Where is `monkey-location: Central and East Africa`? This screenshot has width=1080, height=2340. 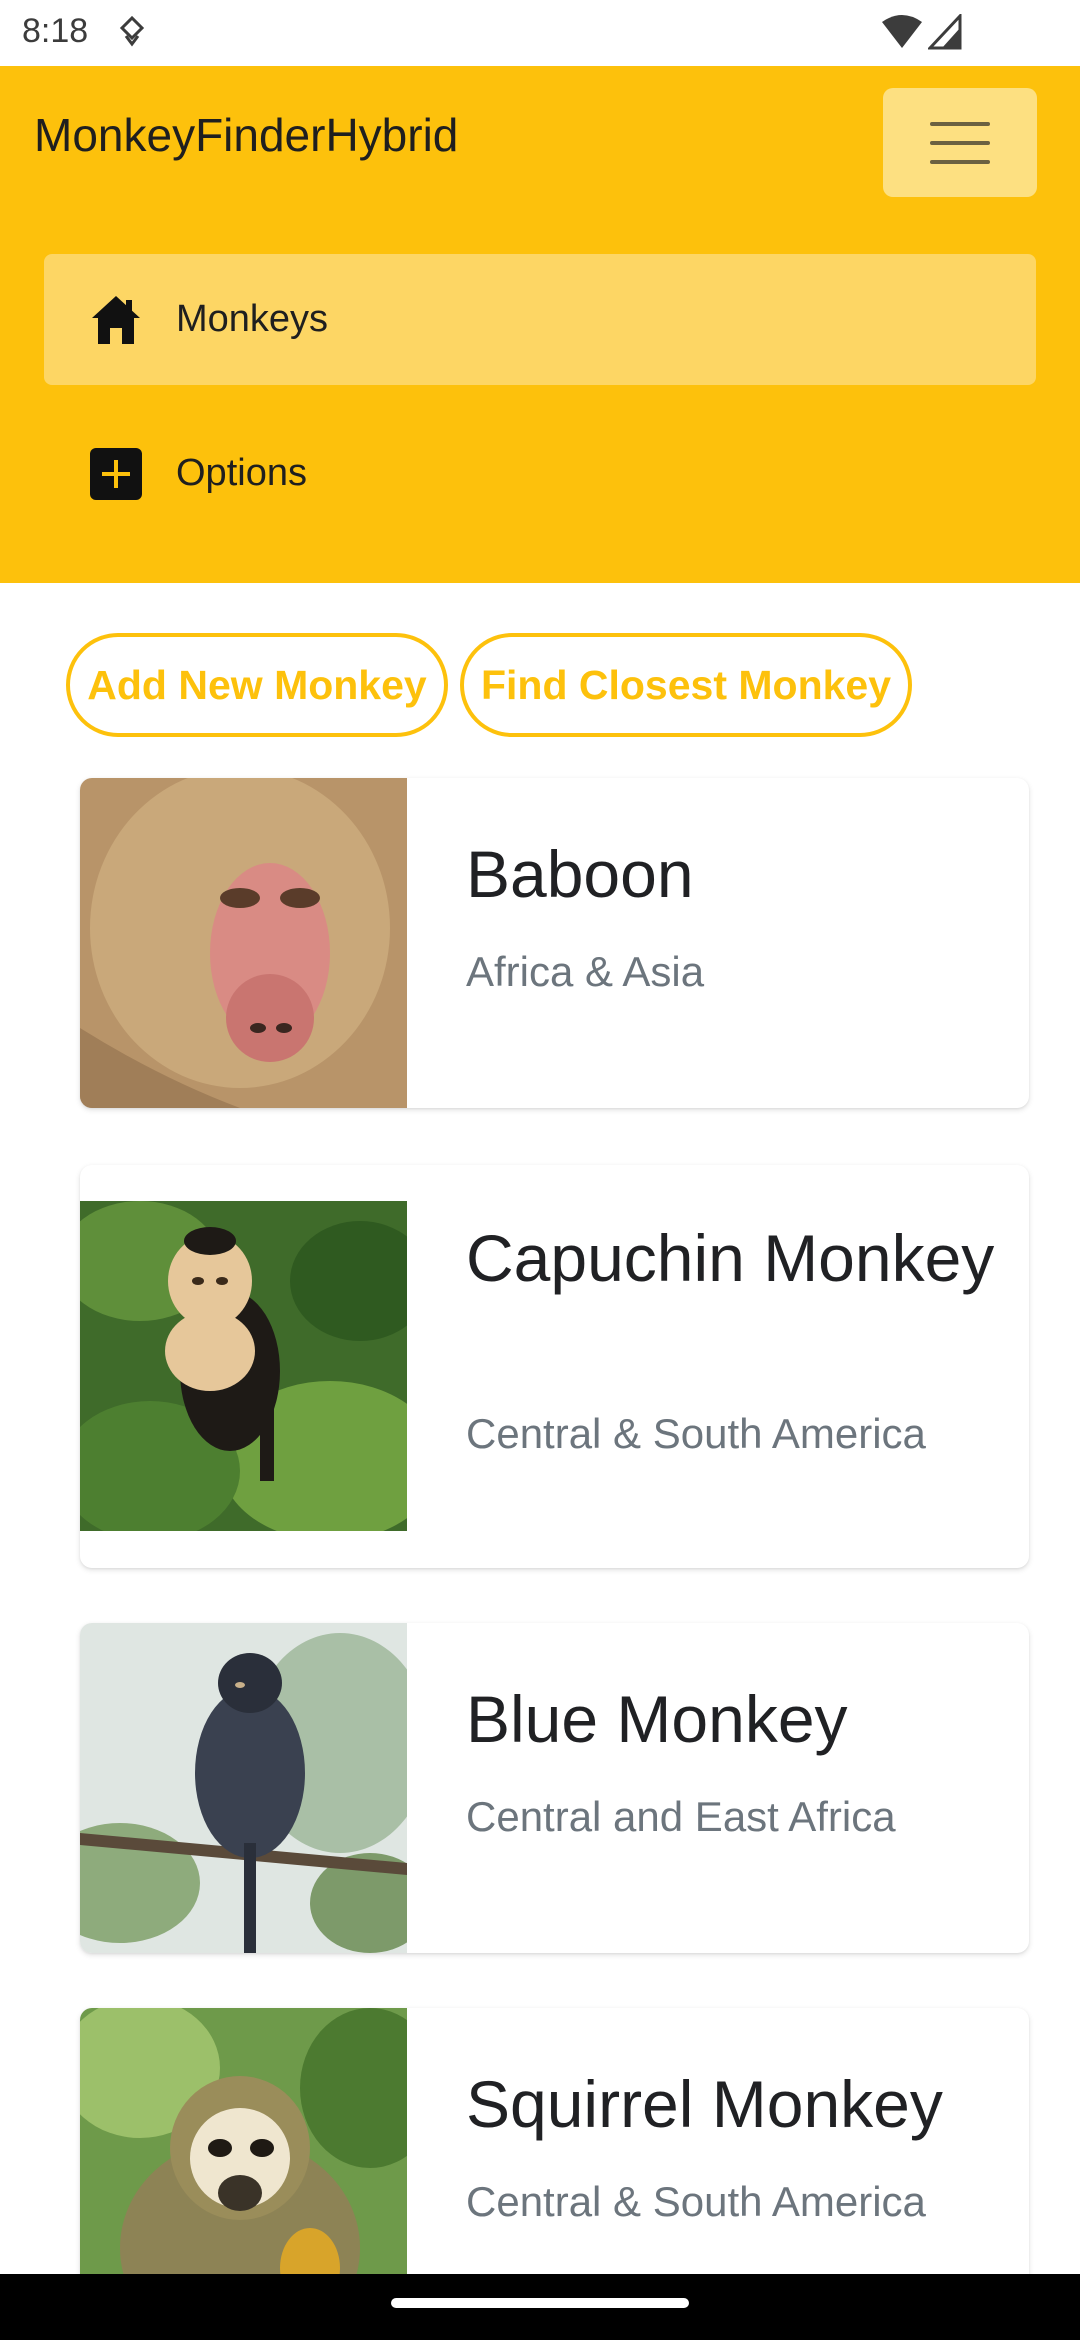 monkey-location: Central and East Africa is located at coordinates (681, 1816).